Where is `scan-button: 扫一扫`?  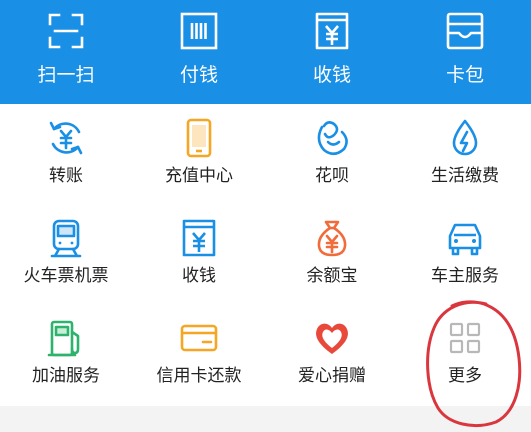
scan-button: 扫一扫 is located at coordinates (66, 52).